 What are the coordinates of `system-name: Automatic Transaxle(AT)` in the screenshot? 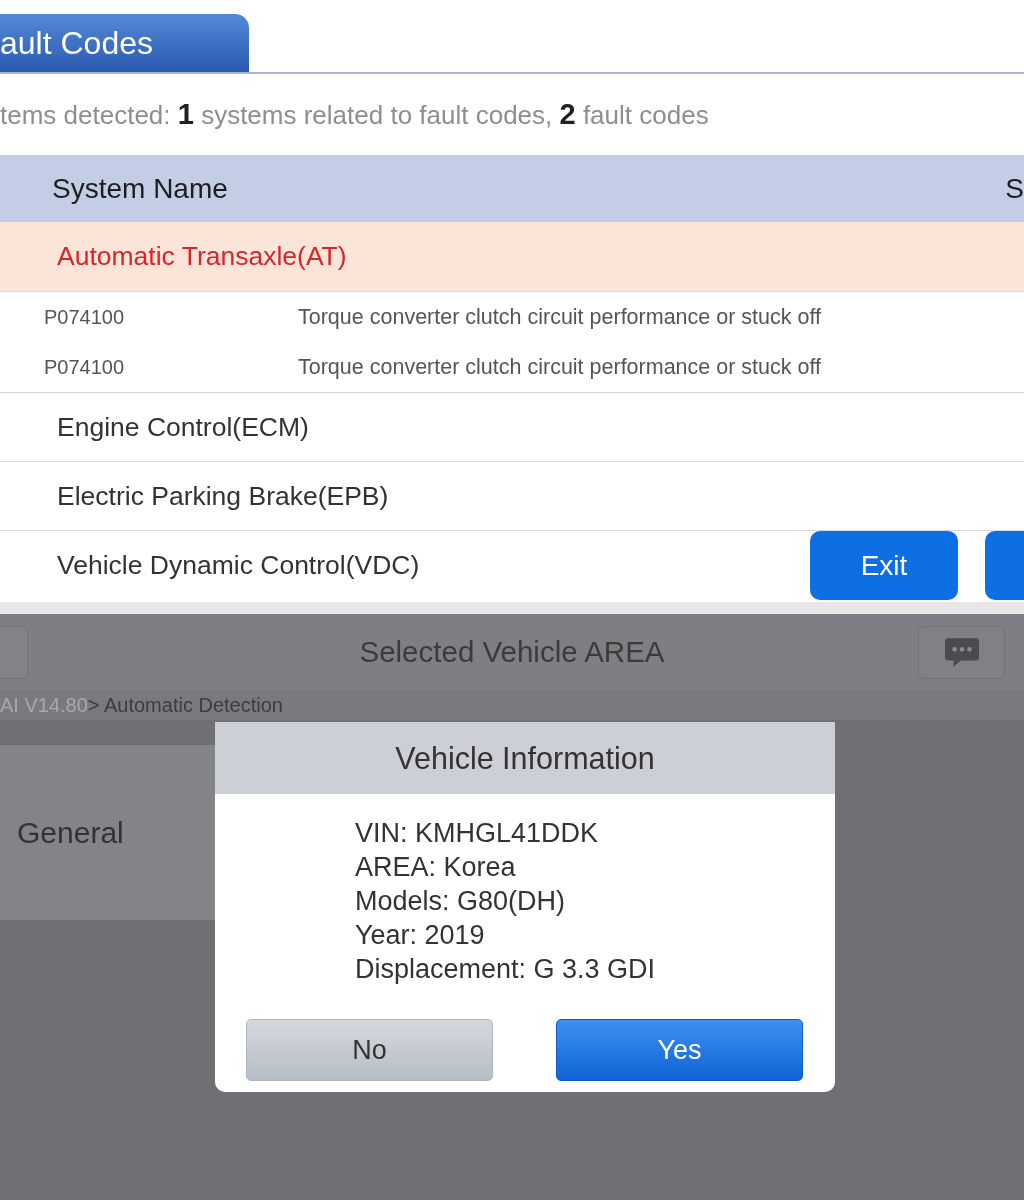 It's located at (202, 256).